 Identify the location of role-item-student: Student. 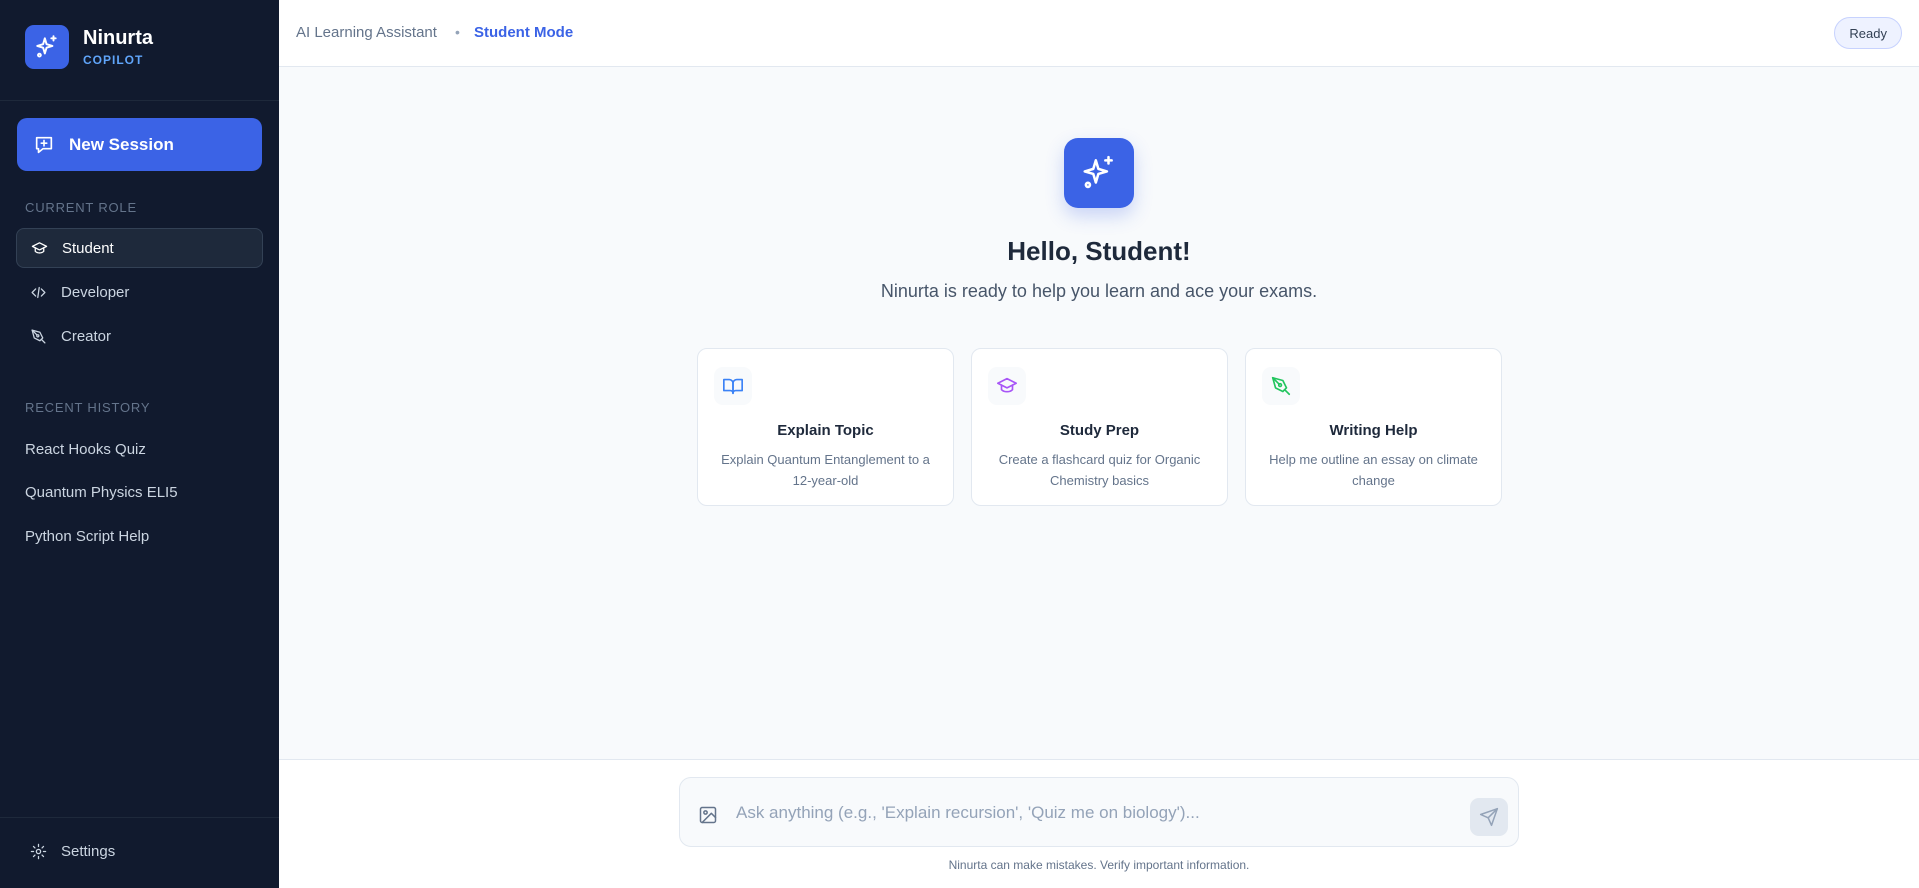
(139, 248).